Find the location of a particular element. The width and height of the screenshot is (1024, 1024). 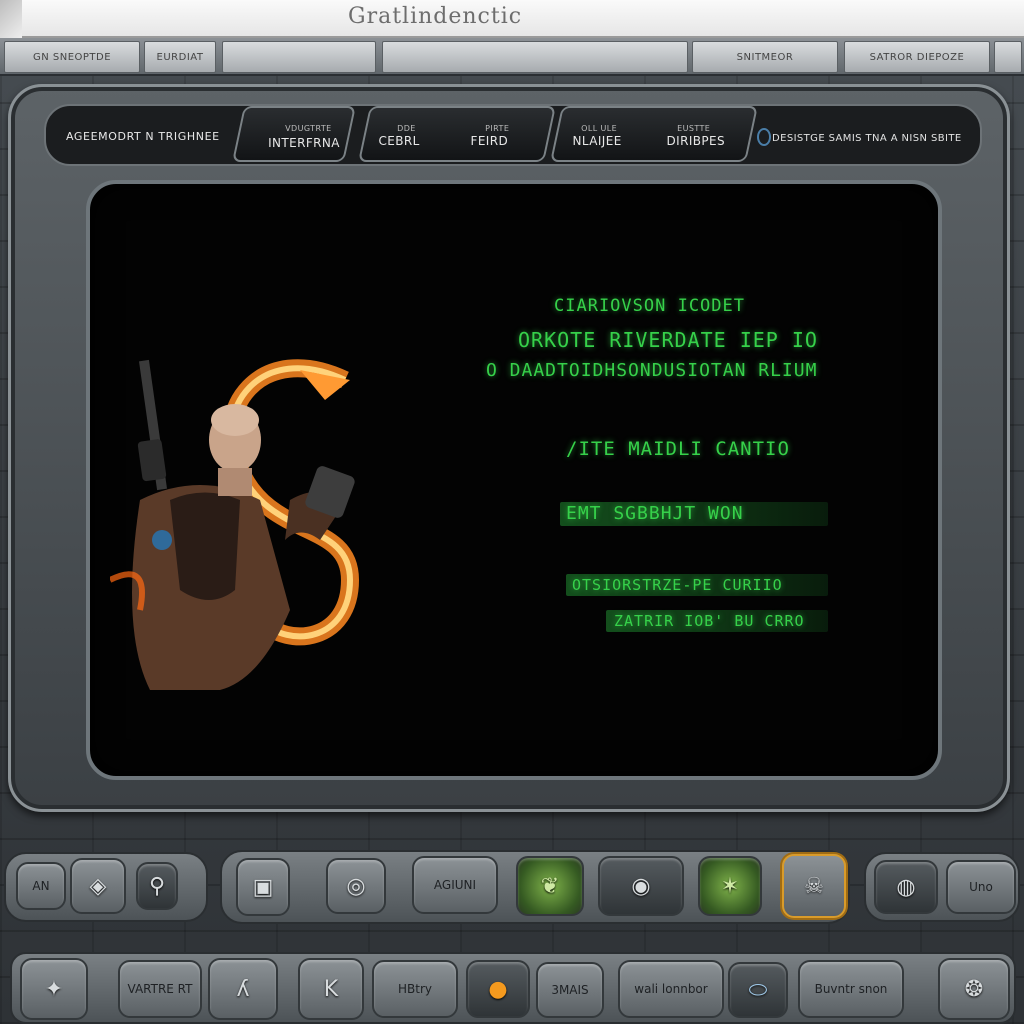

stat-pill-4-value: NLAIJEE is located at coordinates (597, 141).